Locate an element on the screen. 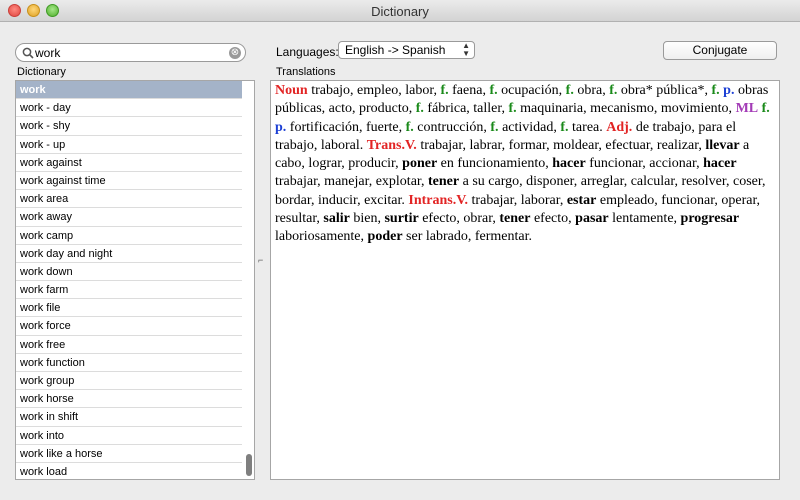 This screenshot has width=800, height=500. list-item: work file is located at coordinates (129, 308).